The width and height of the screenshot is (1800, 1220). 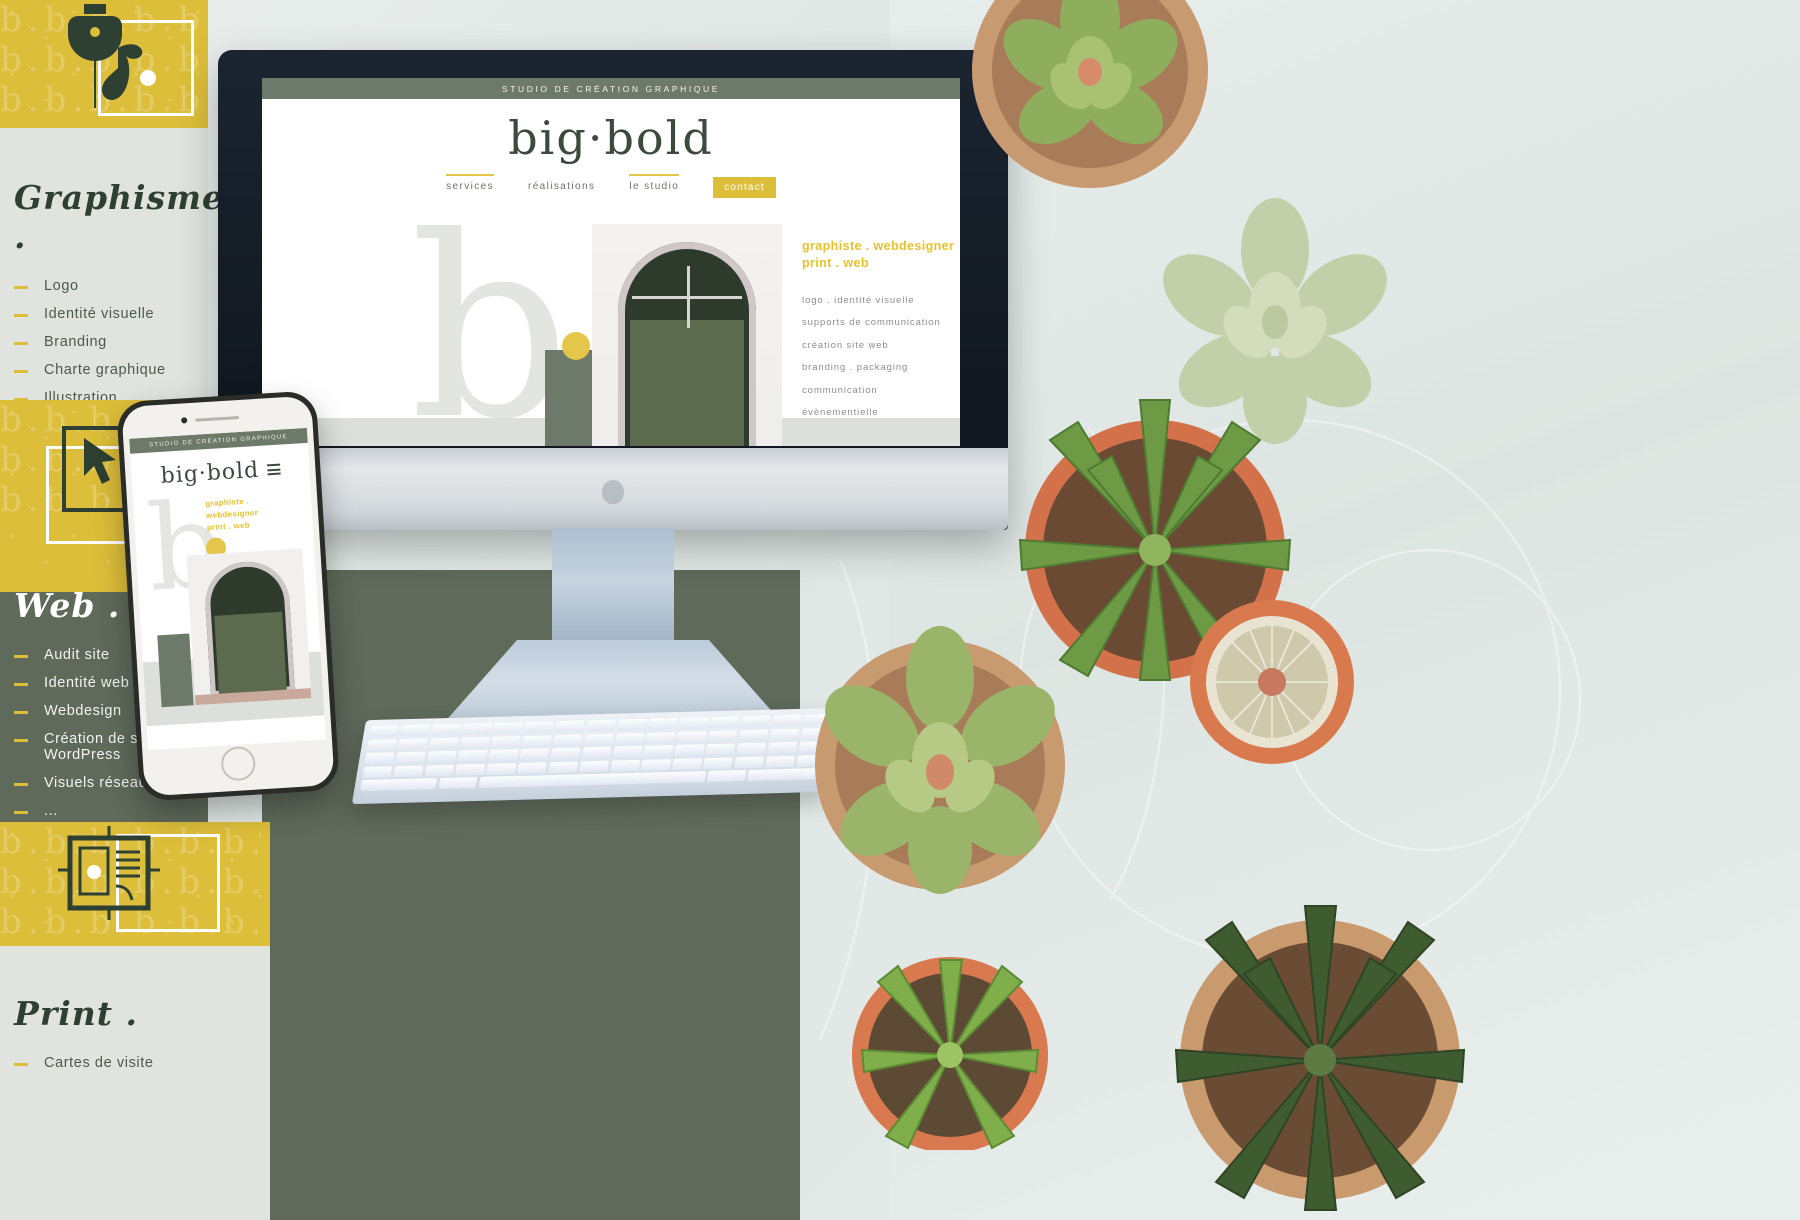 I want to click on phone-door-photo, so click(x=249, y=627).